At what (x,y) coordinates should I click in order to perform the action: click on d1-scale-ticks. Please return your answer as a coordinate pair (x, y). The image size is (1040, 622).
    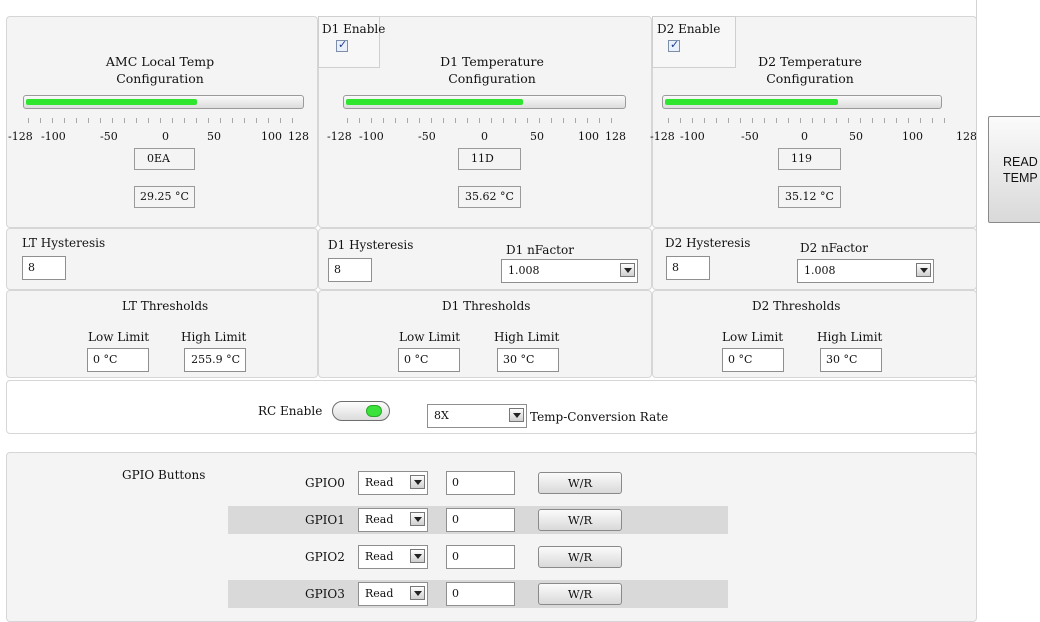
    Looking at the image, I should click on (483, 120).